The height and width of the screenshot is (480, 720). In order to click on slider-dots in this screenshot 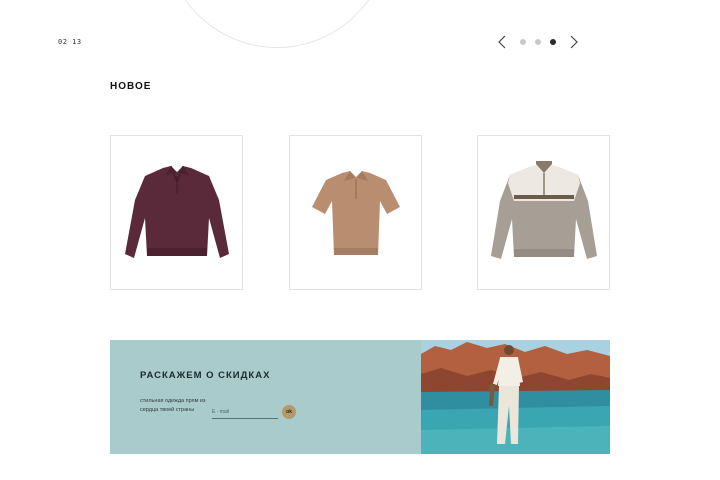, I will do `click(538, 42)`.